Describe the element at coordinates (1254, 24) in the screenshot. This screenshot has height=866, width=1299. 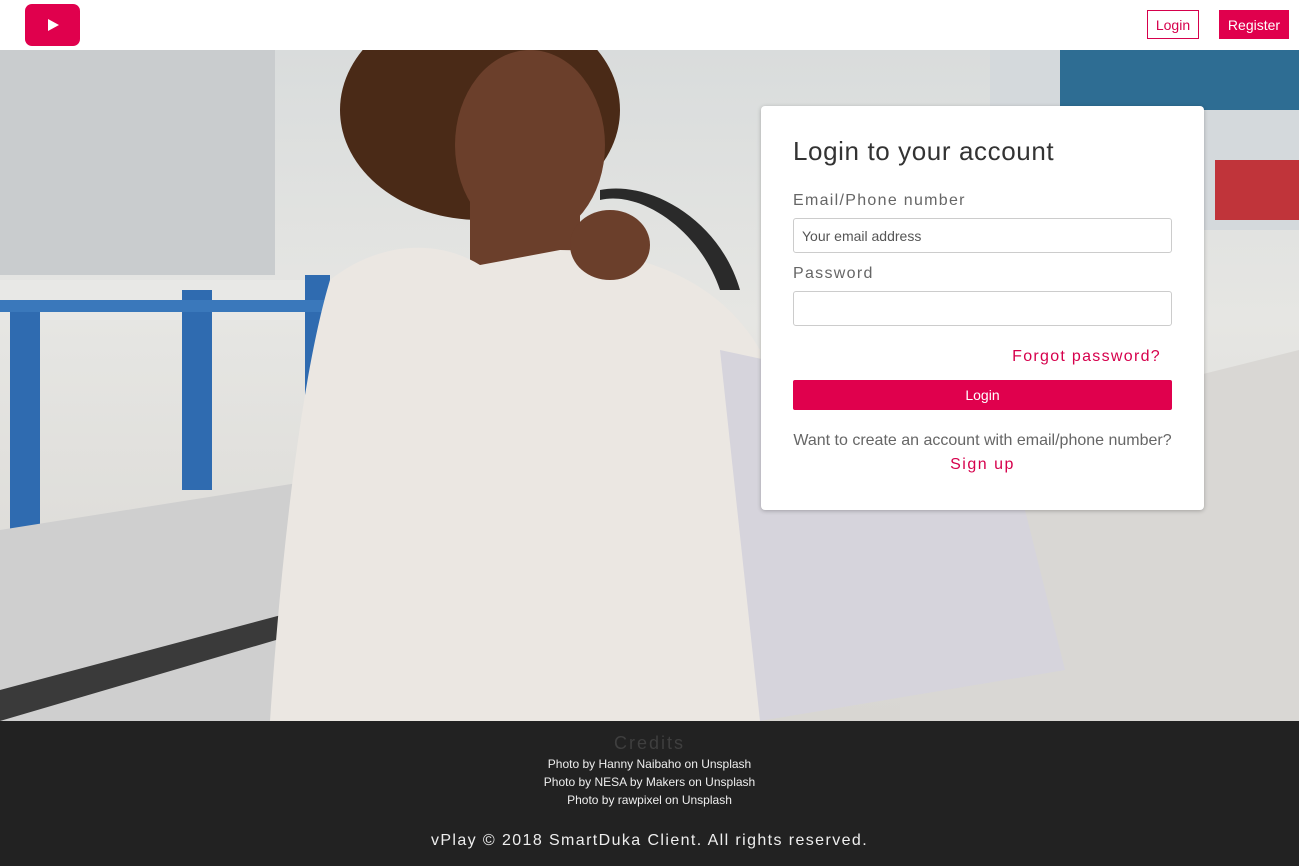
I see `nav-register-button: Register` at that location.